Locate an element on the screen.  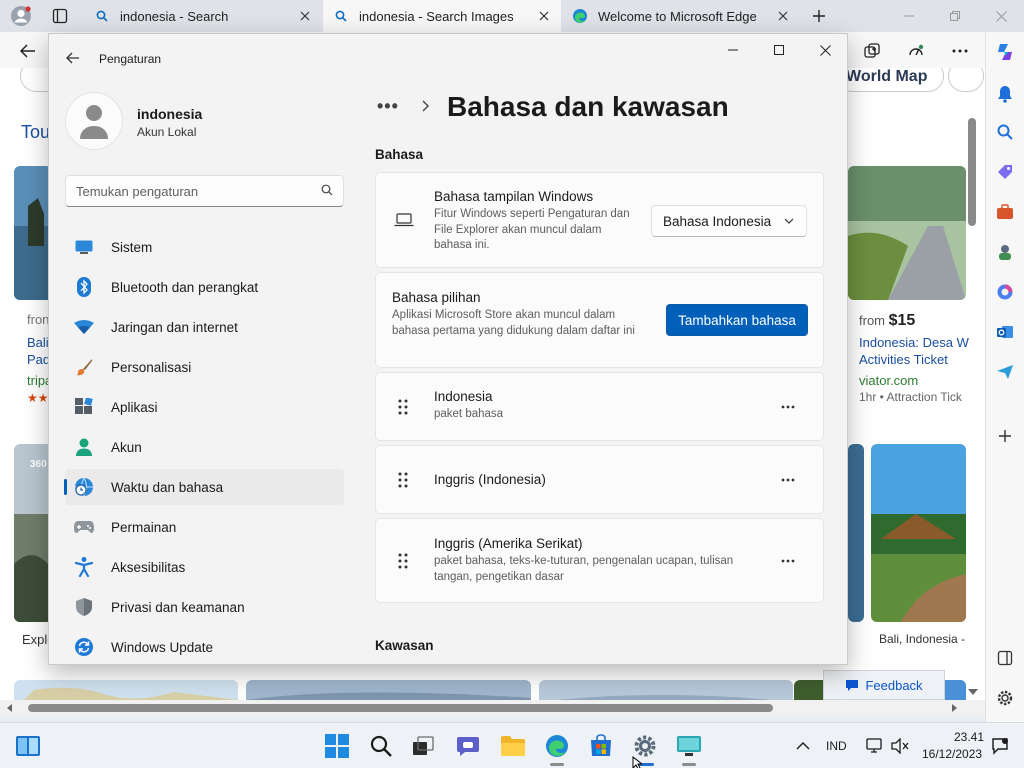
input-language-indicator: IND is located at coordinates (836, 746).